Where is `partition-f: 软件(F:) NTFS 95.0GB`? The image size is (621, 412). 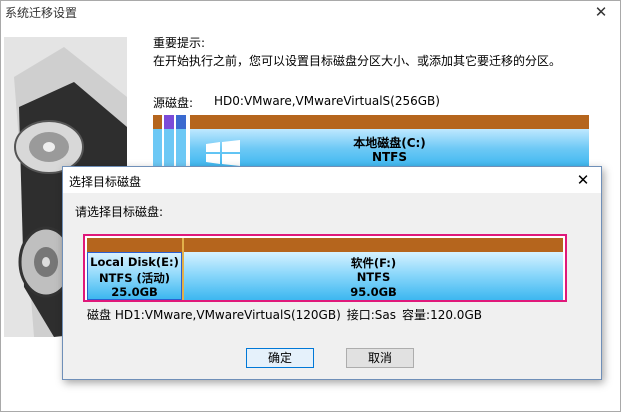
partition-f: 软件(F:) NTFS 95.0GB is located at coordinates (373, 276).